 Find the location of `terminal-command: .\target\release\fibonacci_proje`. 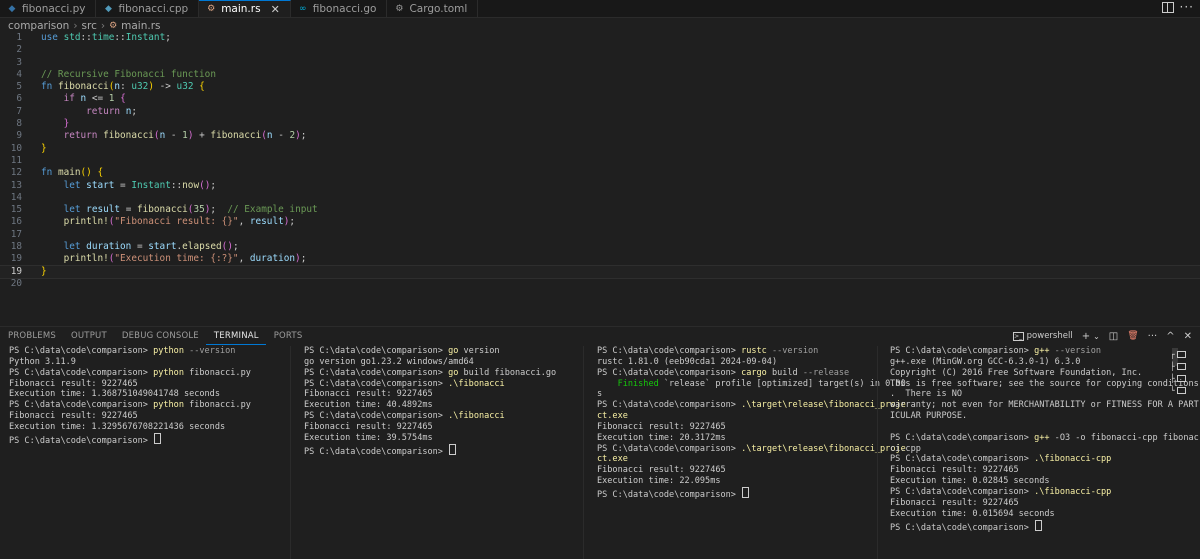

terminal-command: .\target\release\fibonacci_proje is located at coordinates (823, 448).